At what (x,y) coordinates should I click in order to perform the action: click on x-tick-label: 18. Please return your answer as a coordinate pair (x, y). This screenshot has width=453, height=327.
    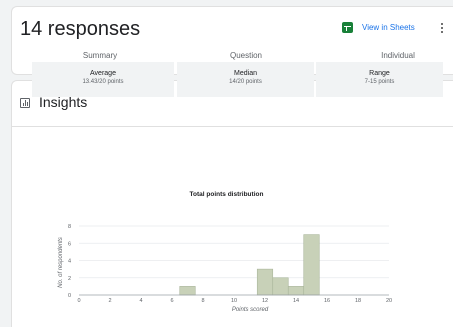
    Looking at the image, I should click on (358, 301).